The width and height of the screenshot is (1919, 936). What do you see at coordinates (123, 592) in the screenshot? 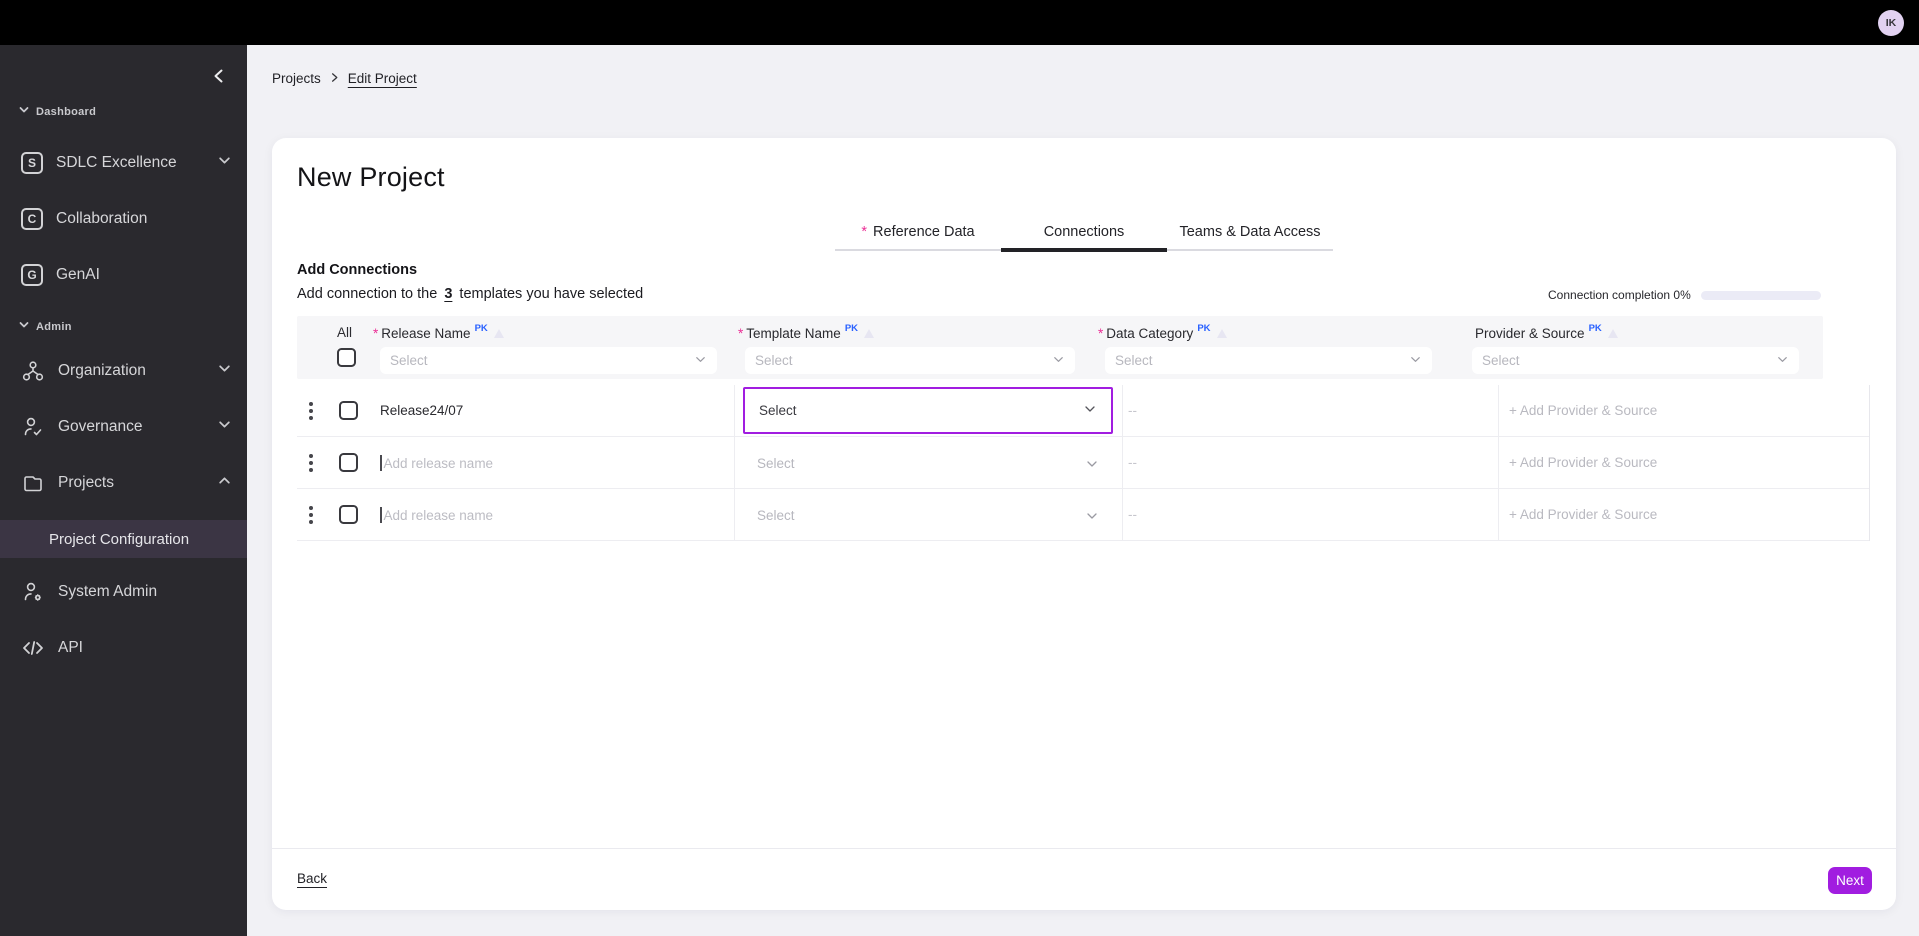
I see `sidebar-item-system-admin: System Admin` at bounding box center [123, 592].